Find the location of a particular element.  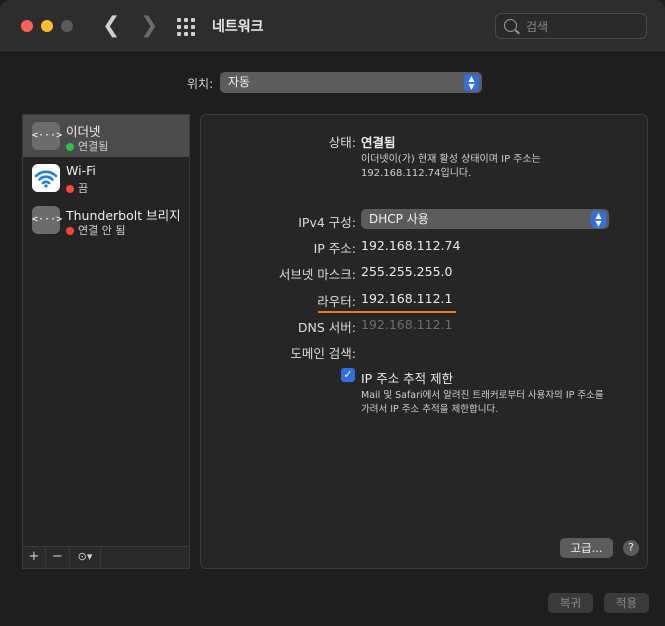

location-value: 자동 is located at coordinates (239, 82).